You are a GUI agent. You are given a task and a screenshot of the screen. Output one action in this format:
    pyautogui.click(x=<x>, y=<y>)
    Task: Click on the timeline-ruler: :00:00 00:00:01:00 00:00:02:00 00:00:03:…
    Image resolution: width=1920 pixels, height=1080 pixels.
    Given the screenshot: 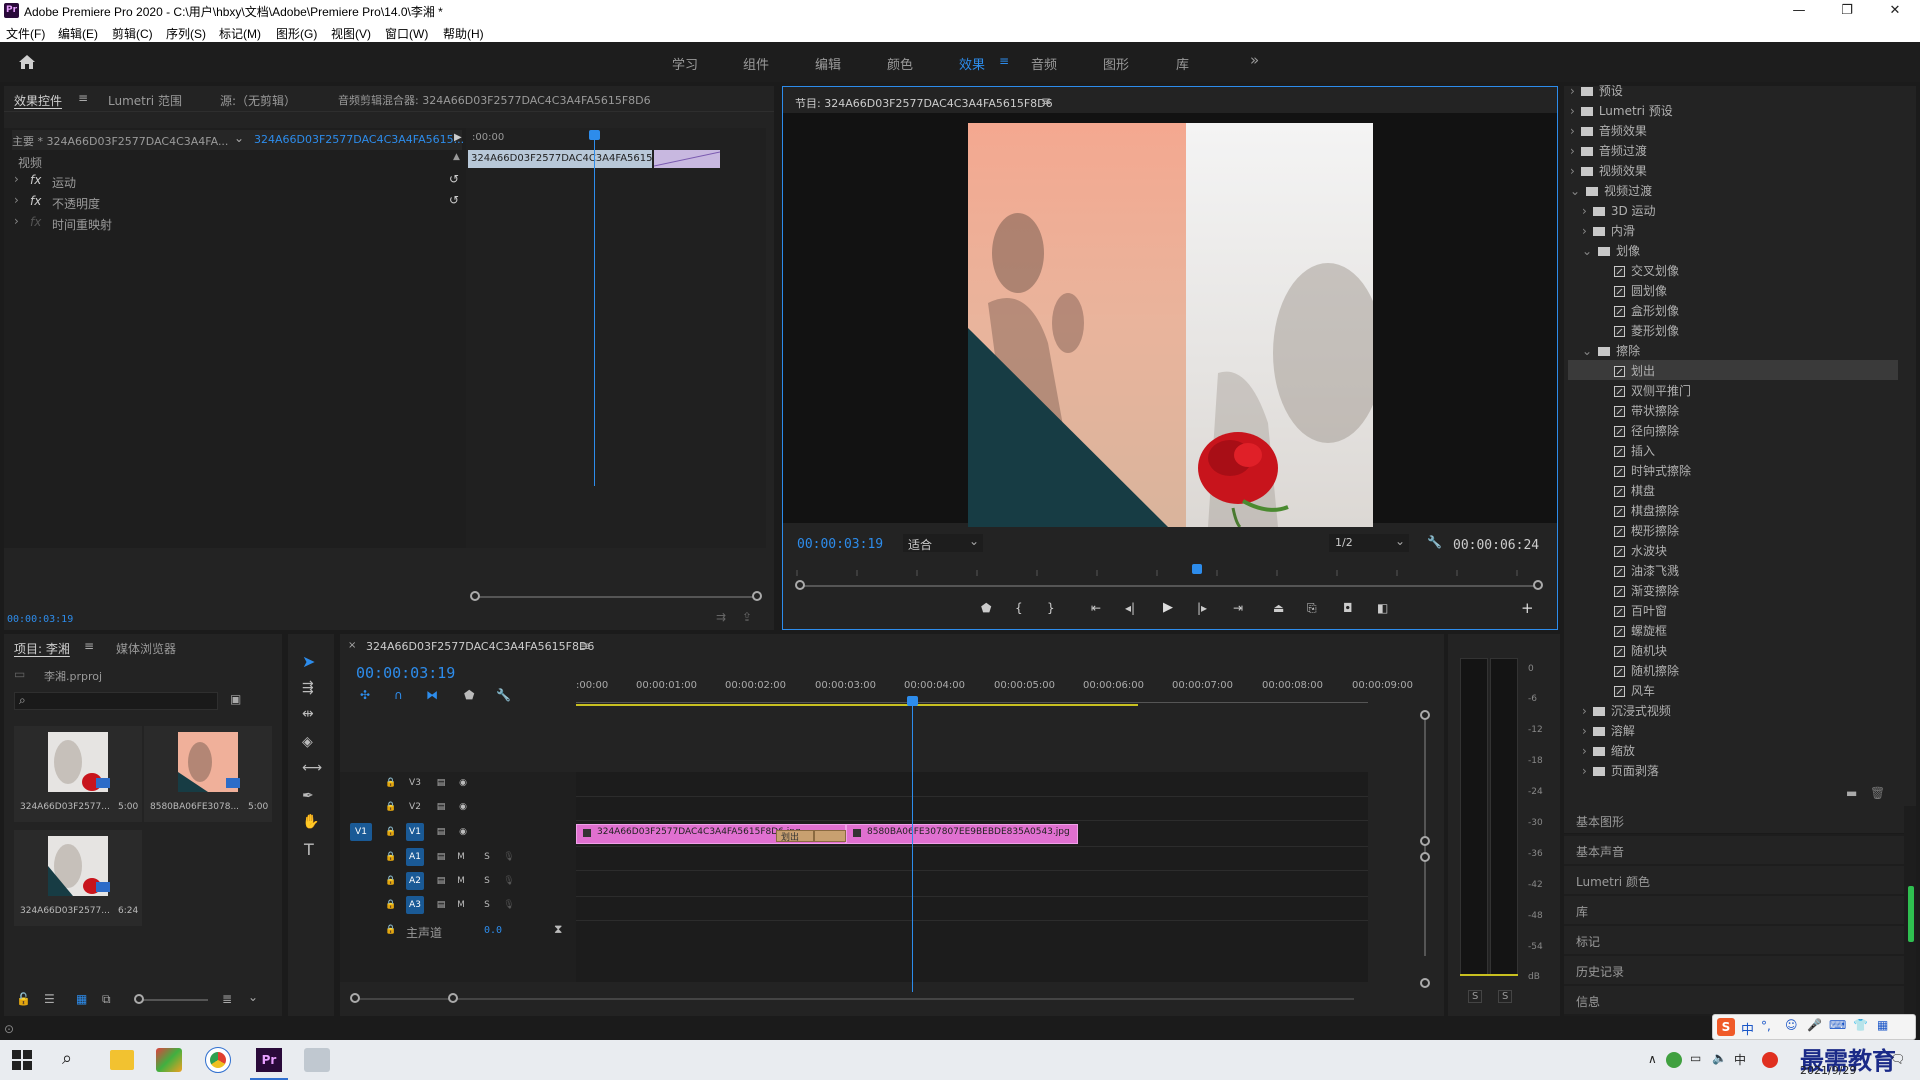 What is the action you would take?
    pyautogui.click(x=971, y=691)
    